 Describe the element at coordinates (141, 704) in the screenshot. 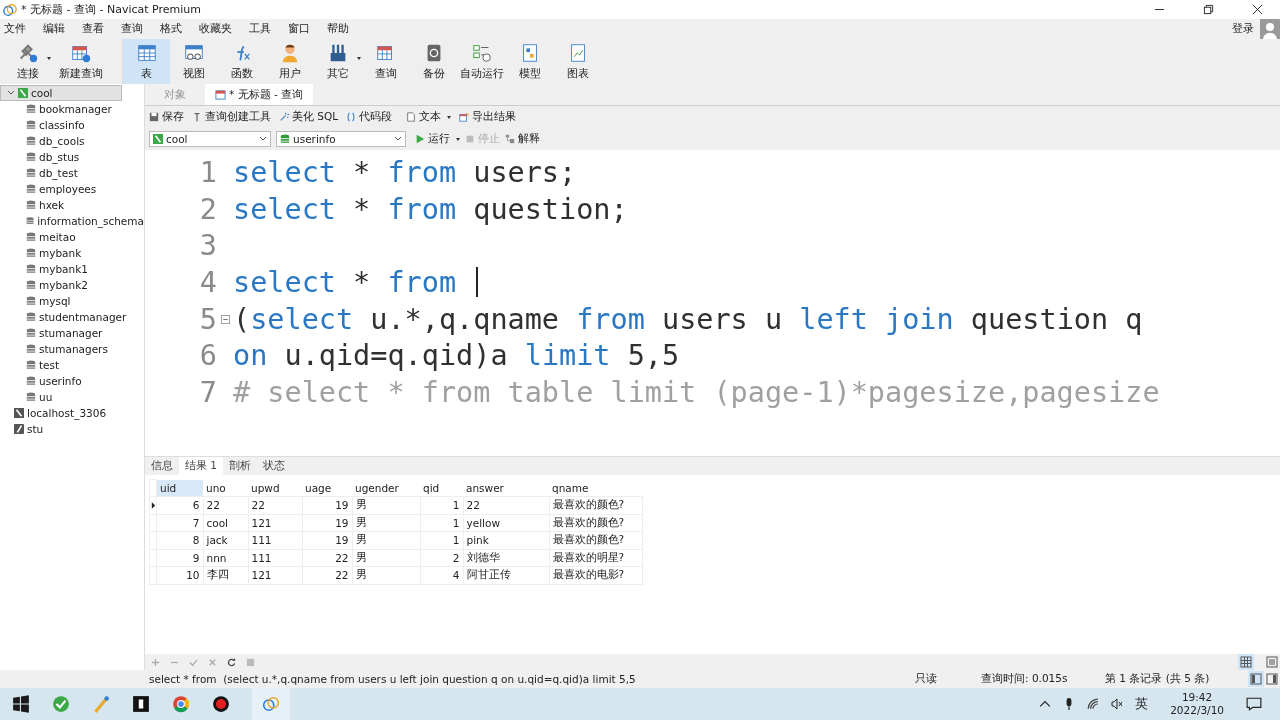

I see `app-taskbar-icon` at that location.